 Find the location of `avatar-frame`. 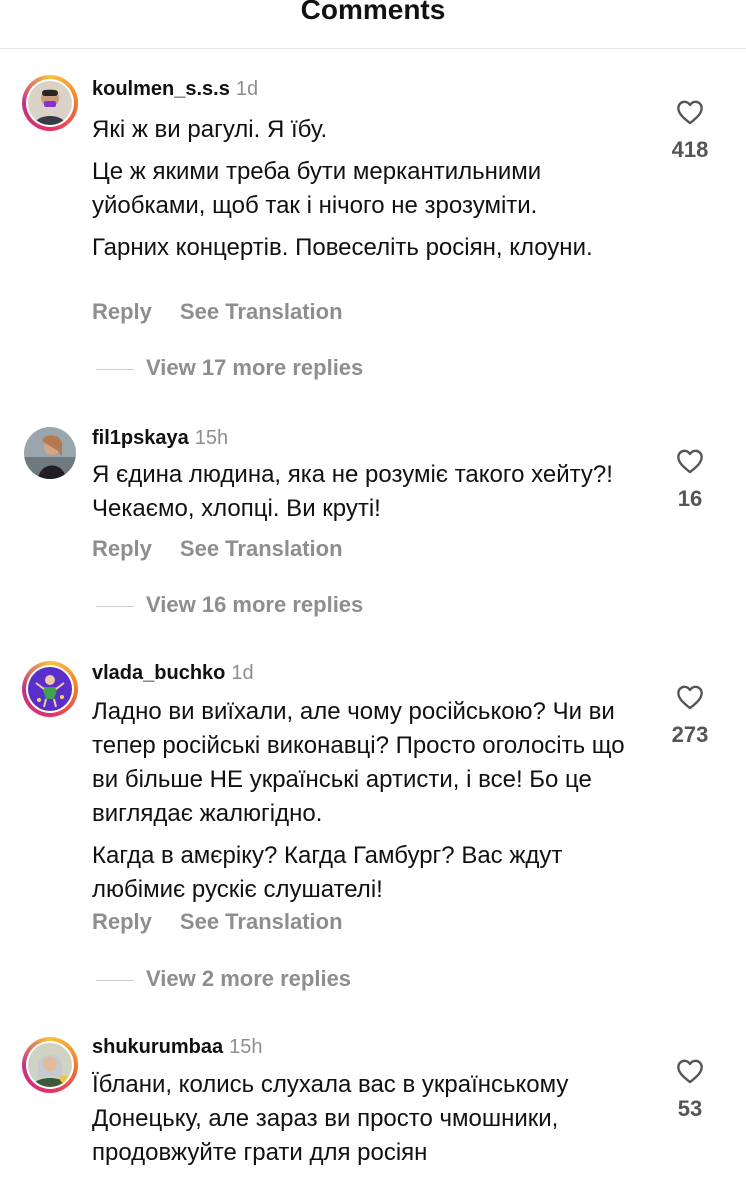

avatar-frame is located at coordinates (50, 453).